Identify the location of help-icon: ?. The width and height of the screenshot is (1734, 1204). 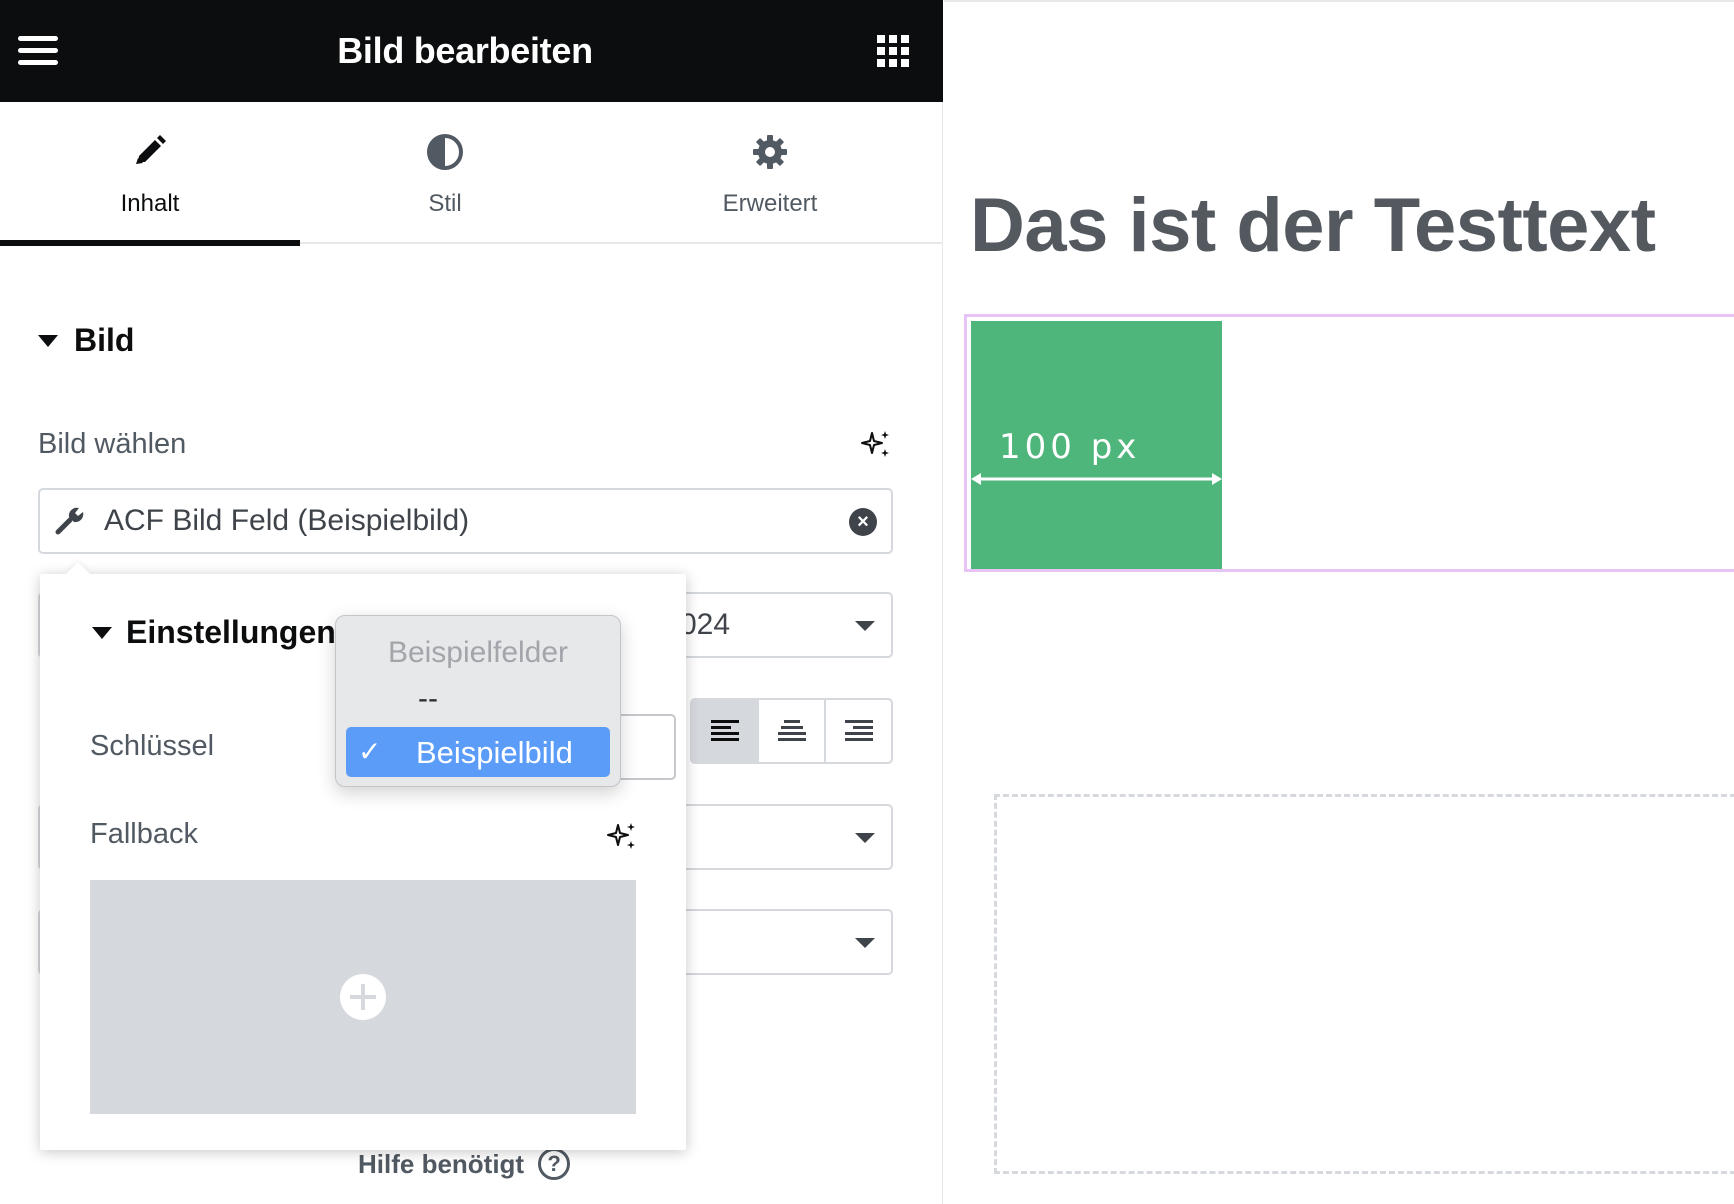
(554, 1164).